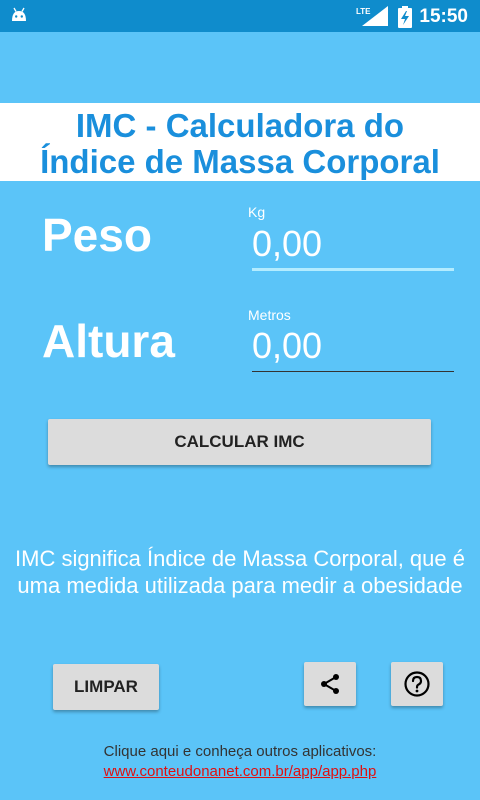  What do you see at coordinates (363, 11) in the screenshot?
I see `network-type-label: LTE` at bounding box center [363, 11].